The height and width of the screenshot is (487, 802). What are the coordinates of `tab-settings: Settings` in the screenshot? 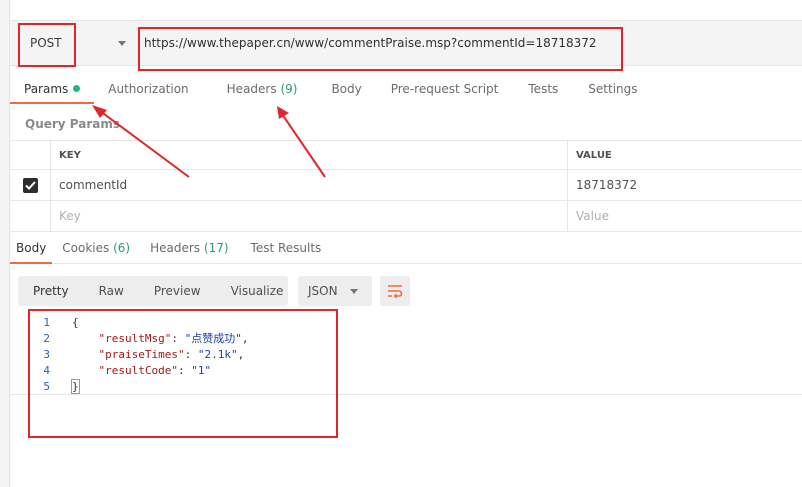 It's located at (611, 90).